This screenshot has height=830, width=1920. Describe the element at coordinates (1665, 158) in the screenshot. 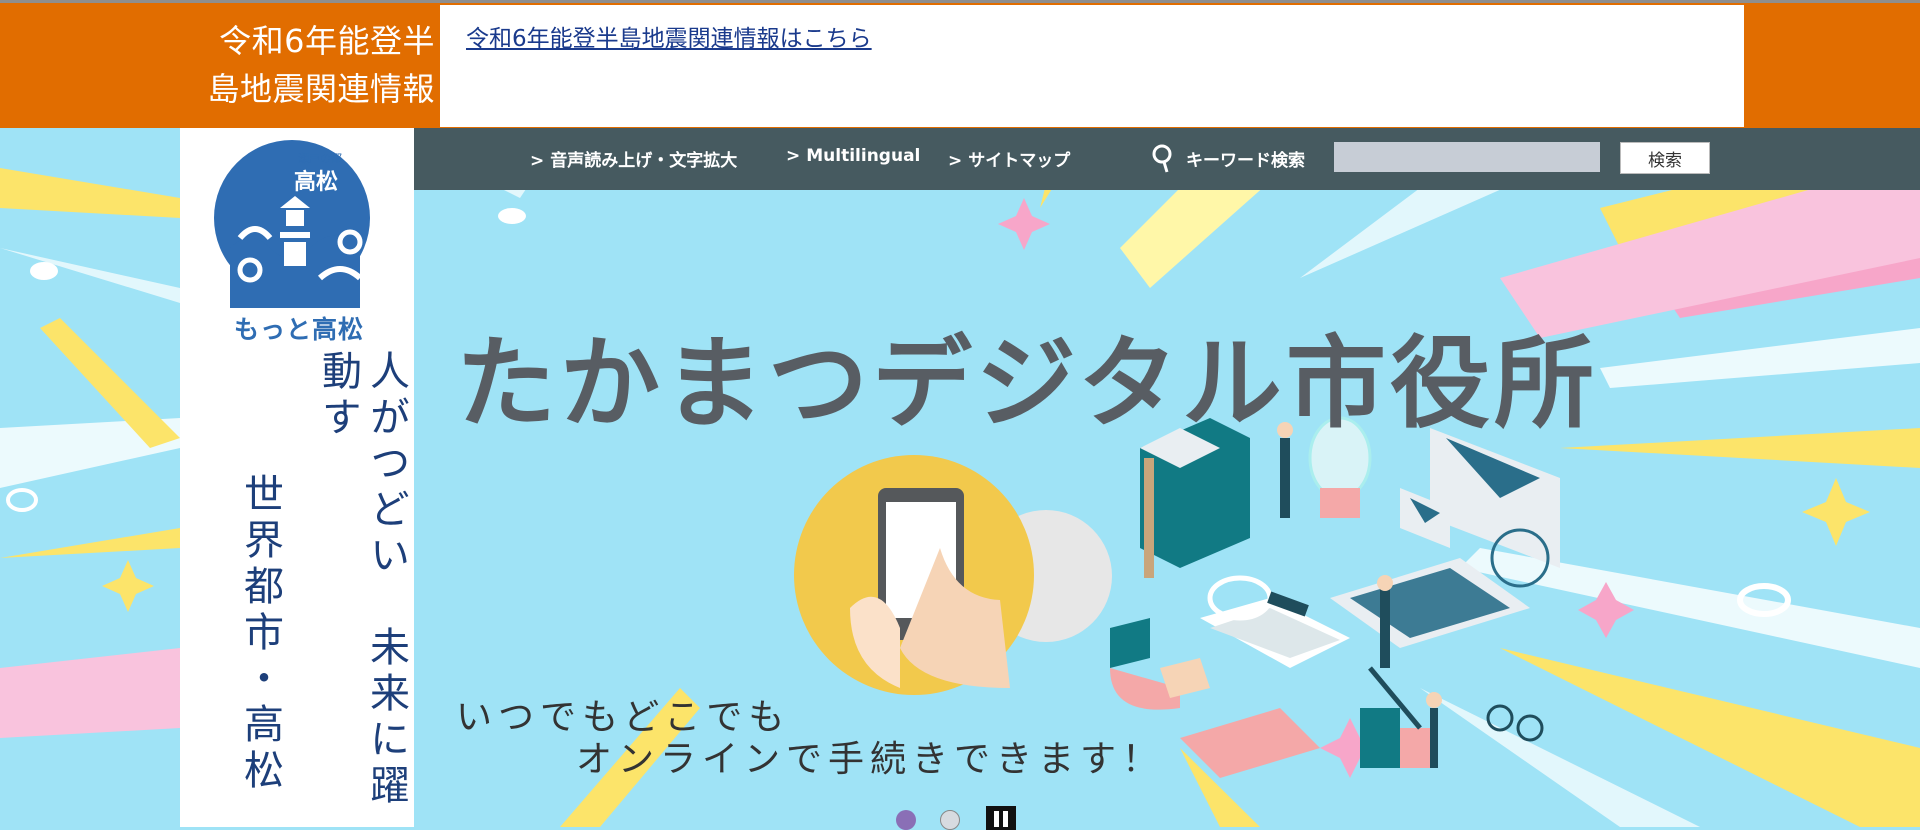

I see `search-button: 検索` at that location.